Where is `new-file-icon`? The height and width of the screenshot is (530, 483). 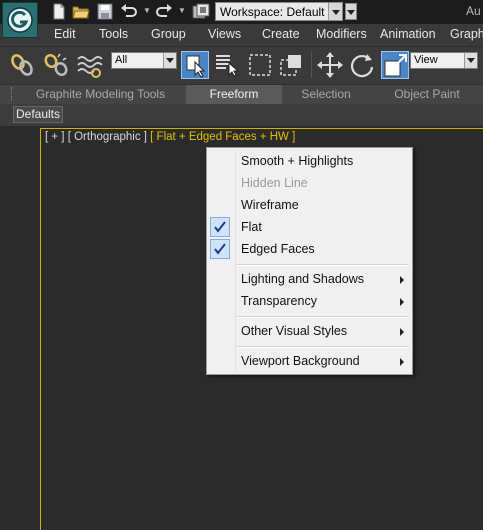 new-file-icon is located at coordinates (59, 11).